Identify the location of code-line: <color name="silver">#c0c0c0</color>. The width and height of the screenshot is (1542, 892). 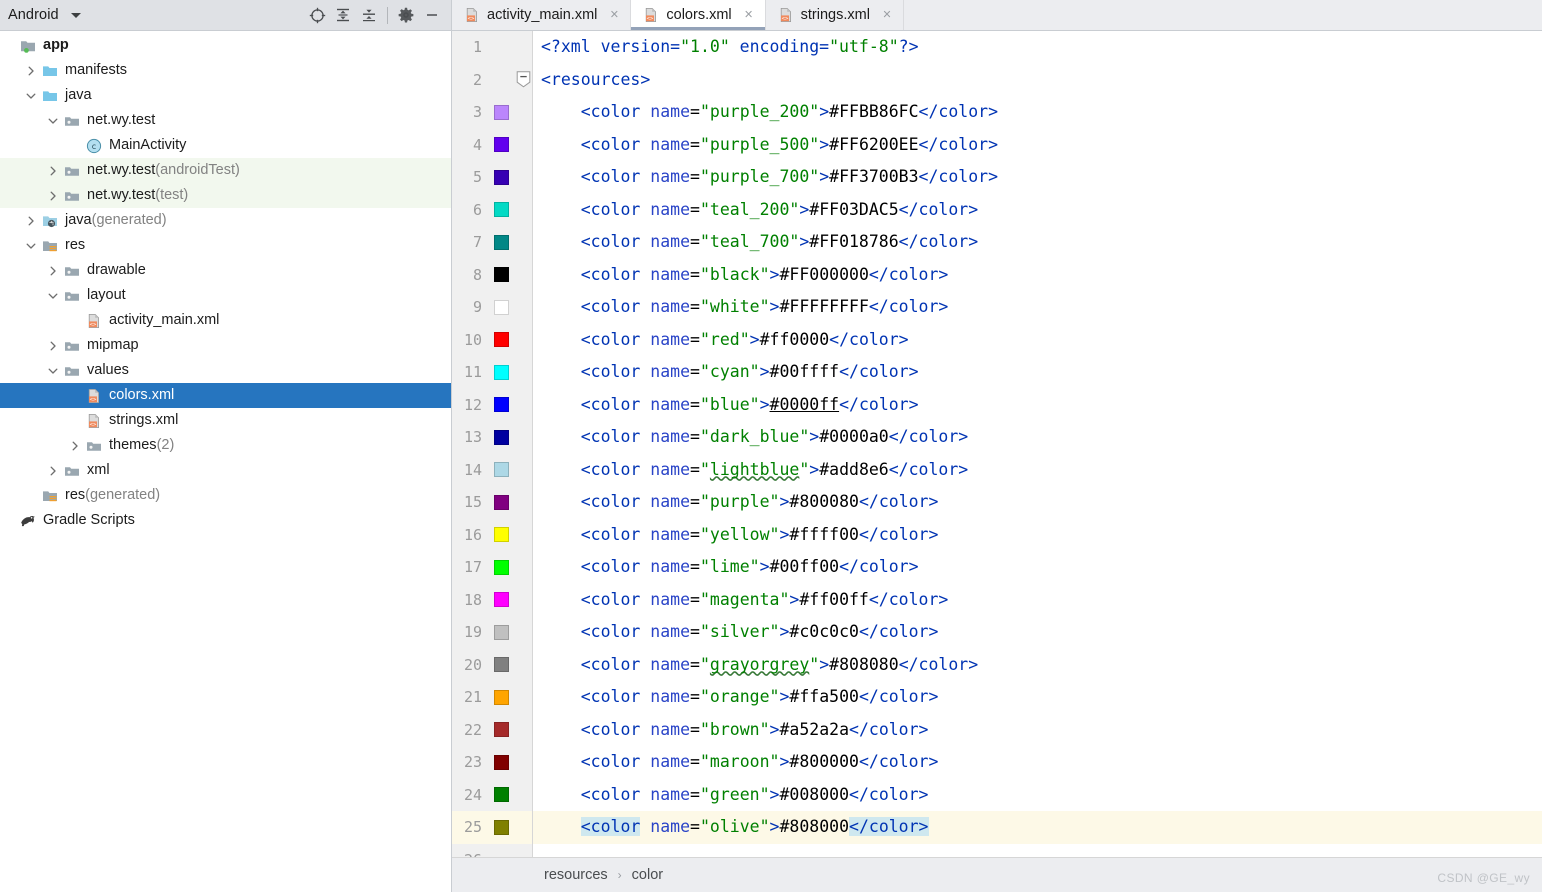
(1037, 632).